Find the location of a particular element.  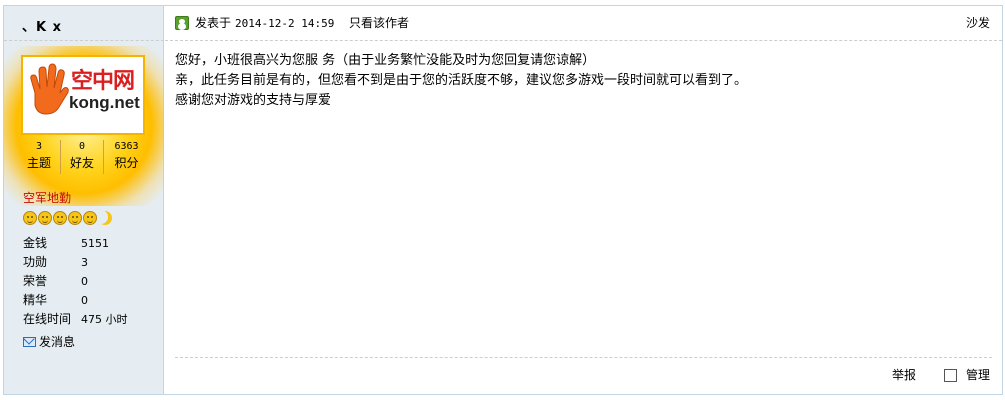

report-link: 举报 is located at coordinates (904, 375).